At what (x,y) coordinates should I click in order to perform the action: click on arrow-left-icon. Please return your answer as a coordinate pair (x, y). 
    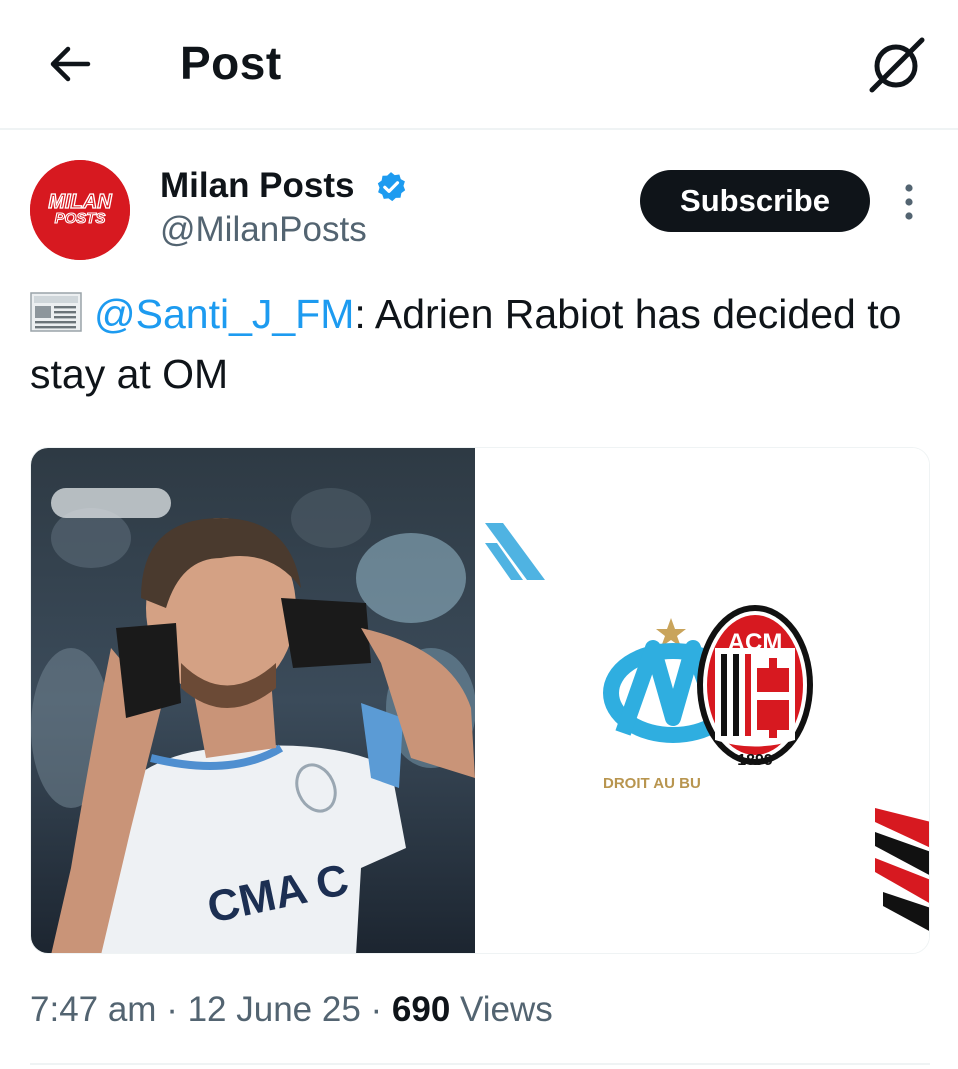
    Looking at the image, I should click on (70, 64).